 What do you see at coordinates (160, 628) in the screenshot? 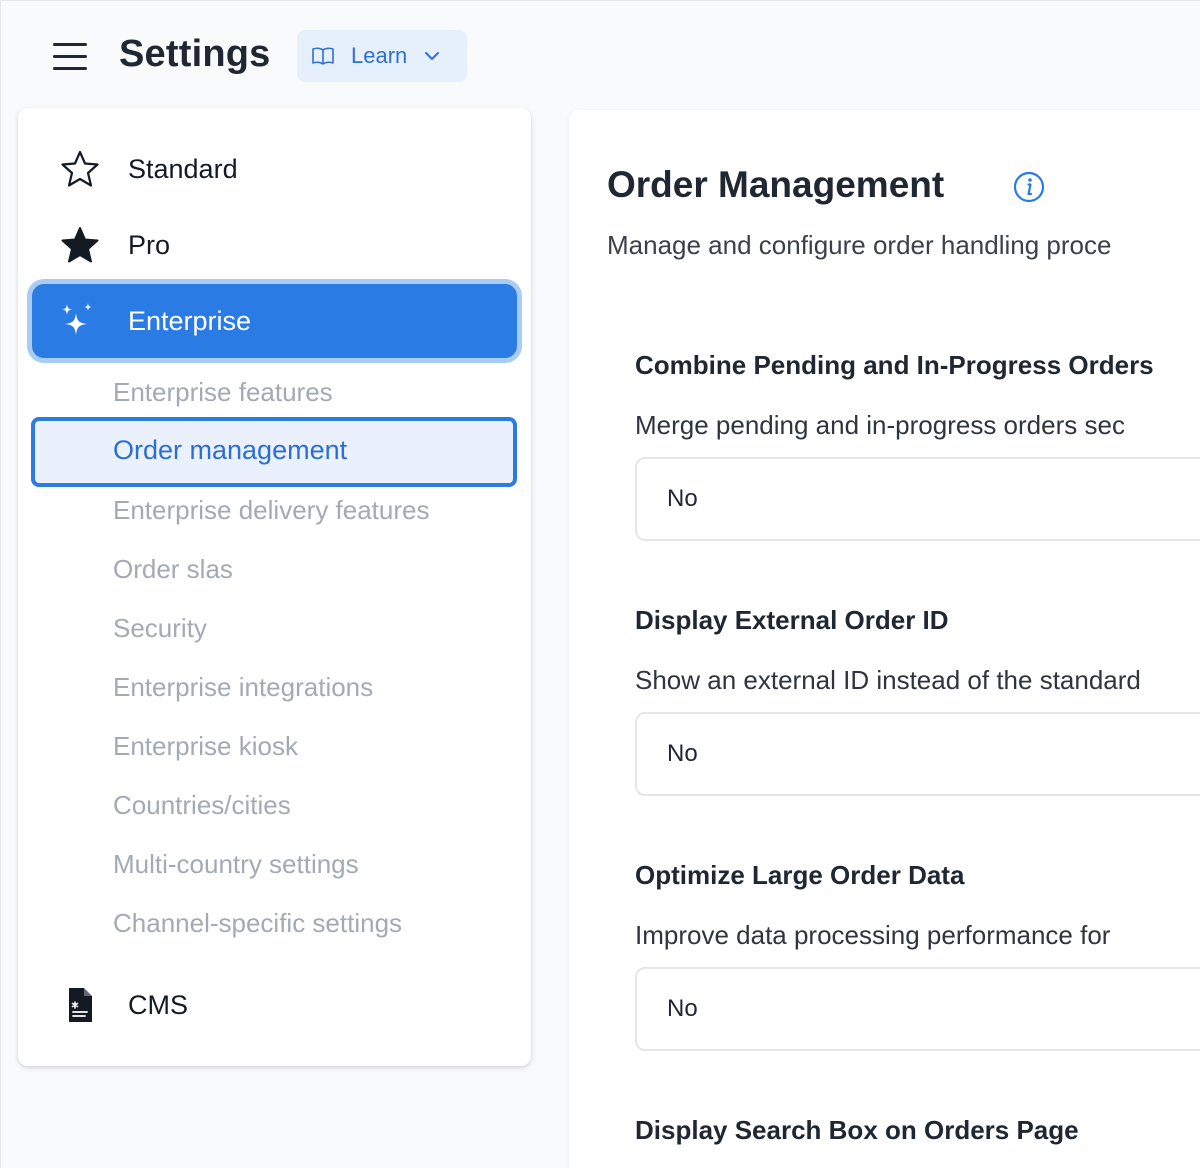
I see `sub-item-security: Security` at bounding box center [160, 628].